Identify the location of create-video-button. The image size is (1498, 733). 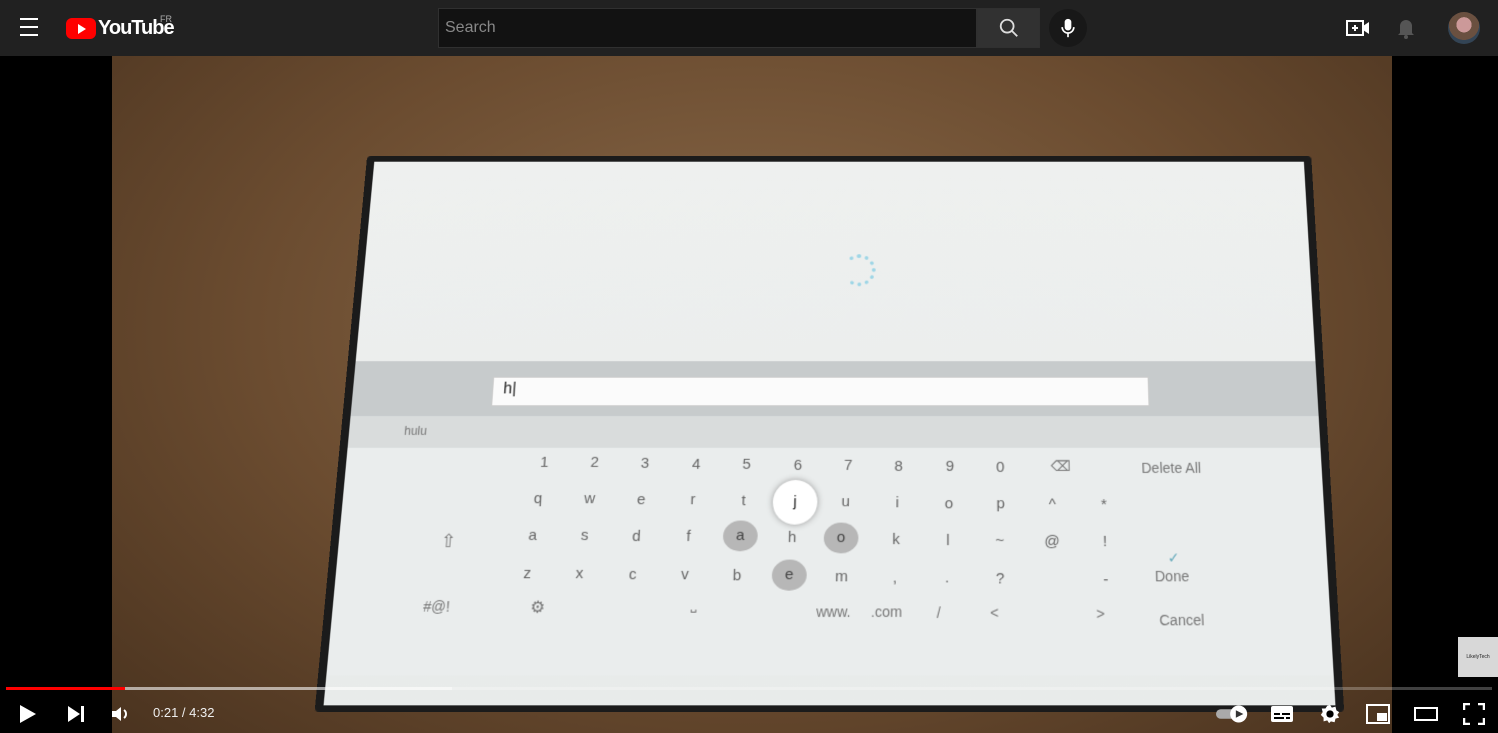
(1358, 28).